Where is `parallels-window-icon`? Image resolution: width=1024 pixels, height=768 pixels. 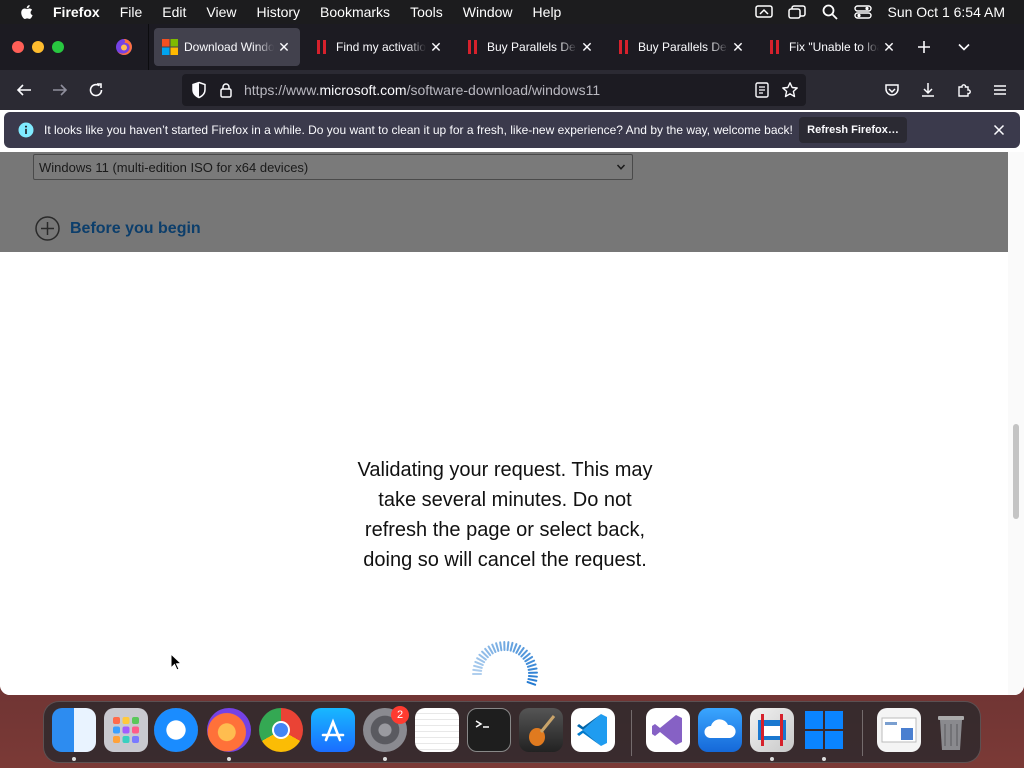
parallels-window-icon is located at coordinates (772, 730).